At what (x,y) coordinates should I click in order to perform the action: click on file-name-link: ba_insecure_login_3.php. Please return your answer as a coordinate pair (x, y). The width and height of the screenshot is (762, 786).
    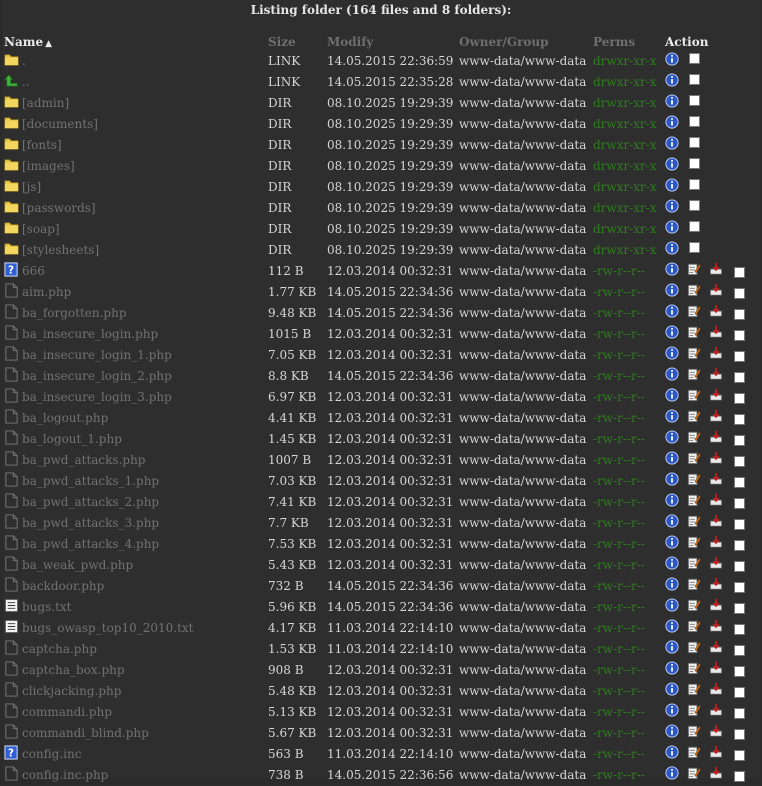
    Looking at the image, I should click on (97, 397).